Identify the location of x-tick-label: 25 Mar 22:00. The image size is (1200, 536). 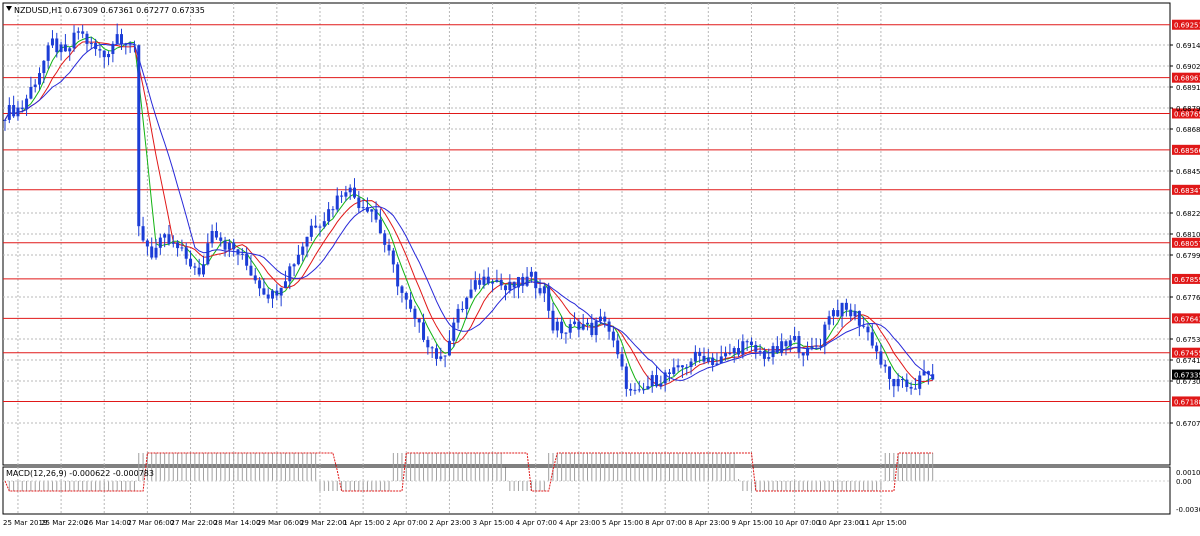
(64, 523).